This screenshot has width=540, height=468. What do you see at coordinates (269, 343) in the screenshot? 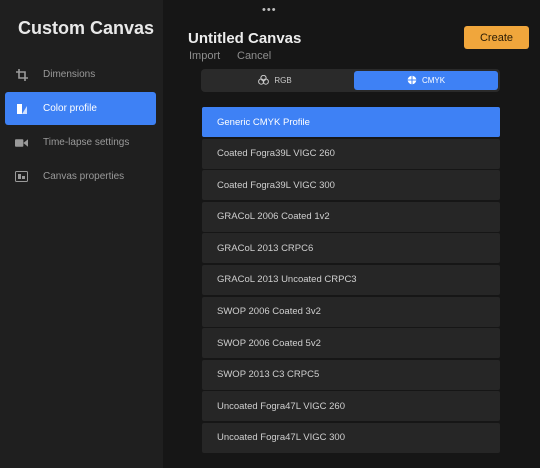
I see `list-item-label: SWOP 2006 Coated 5v2` at bounding box center [269, 343].